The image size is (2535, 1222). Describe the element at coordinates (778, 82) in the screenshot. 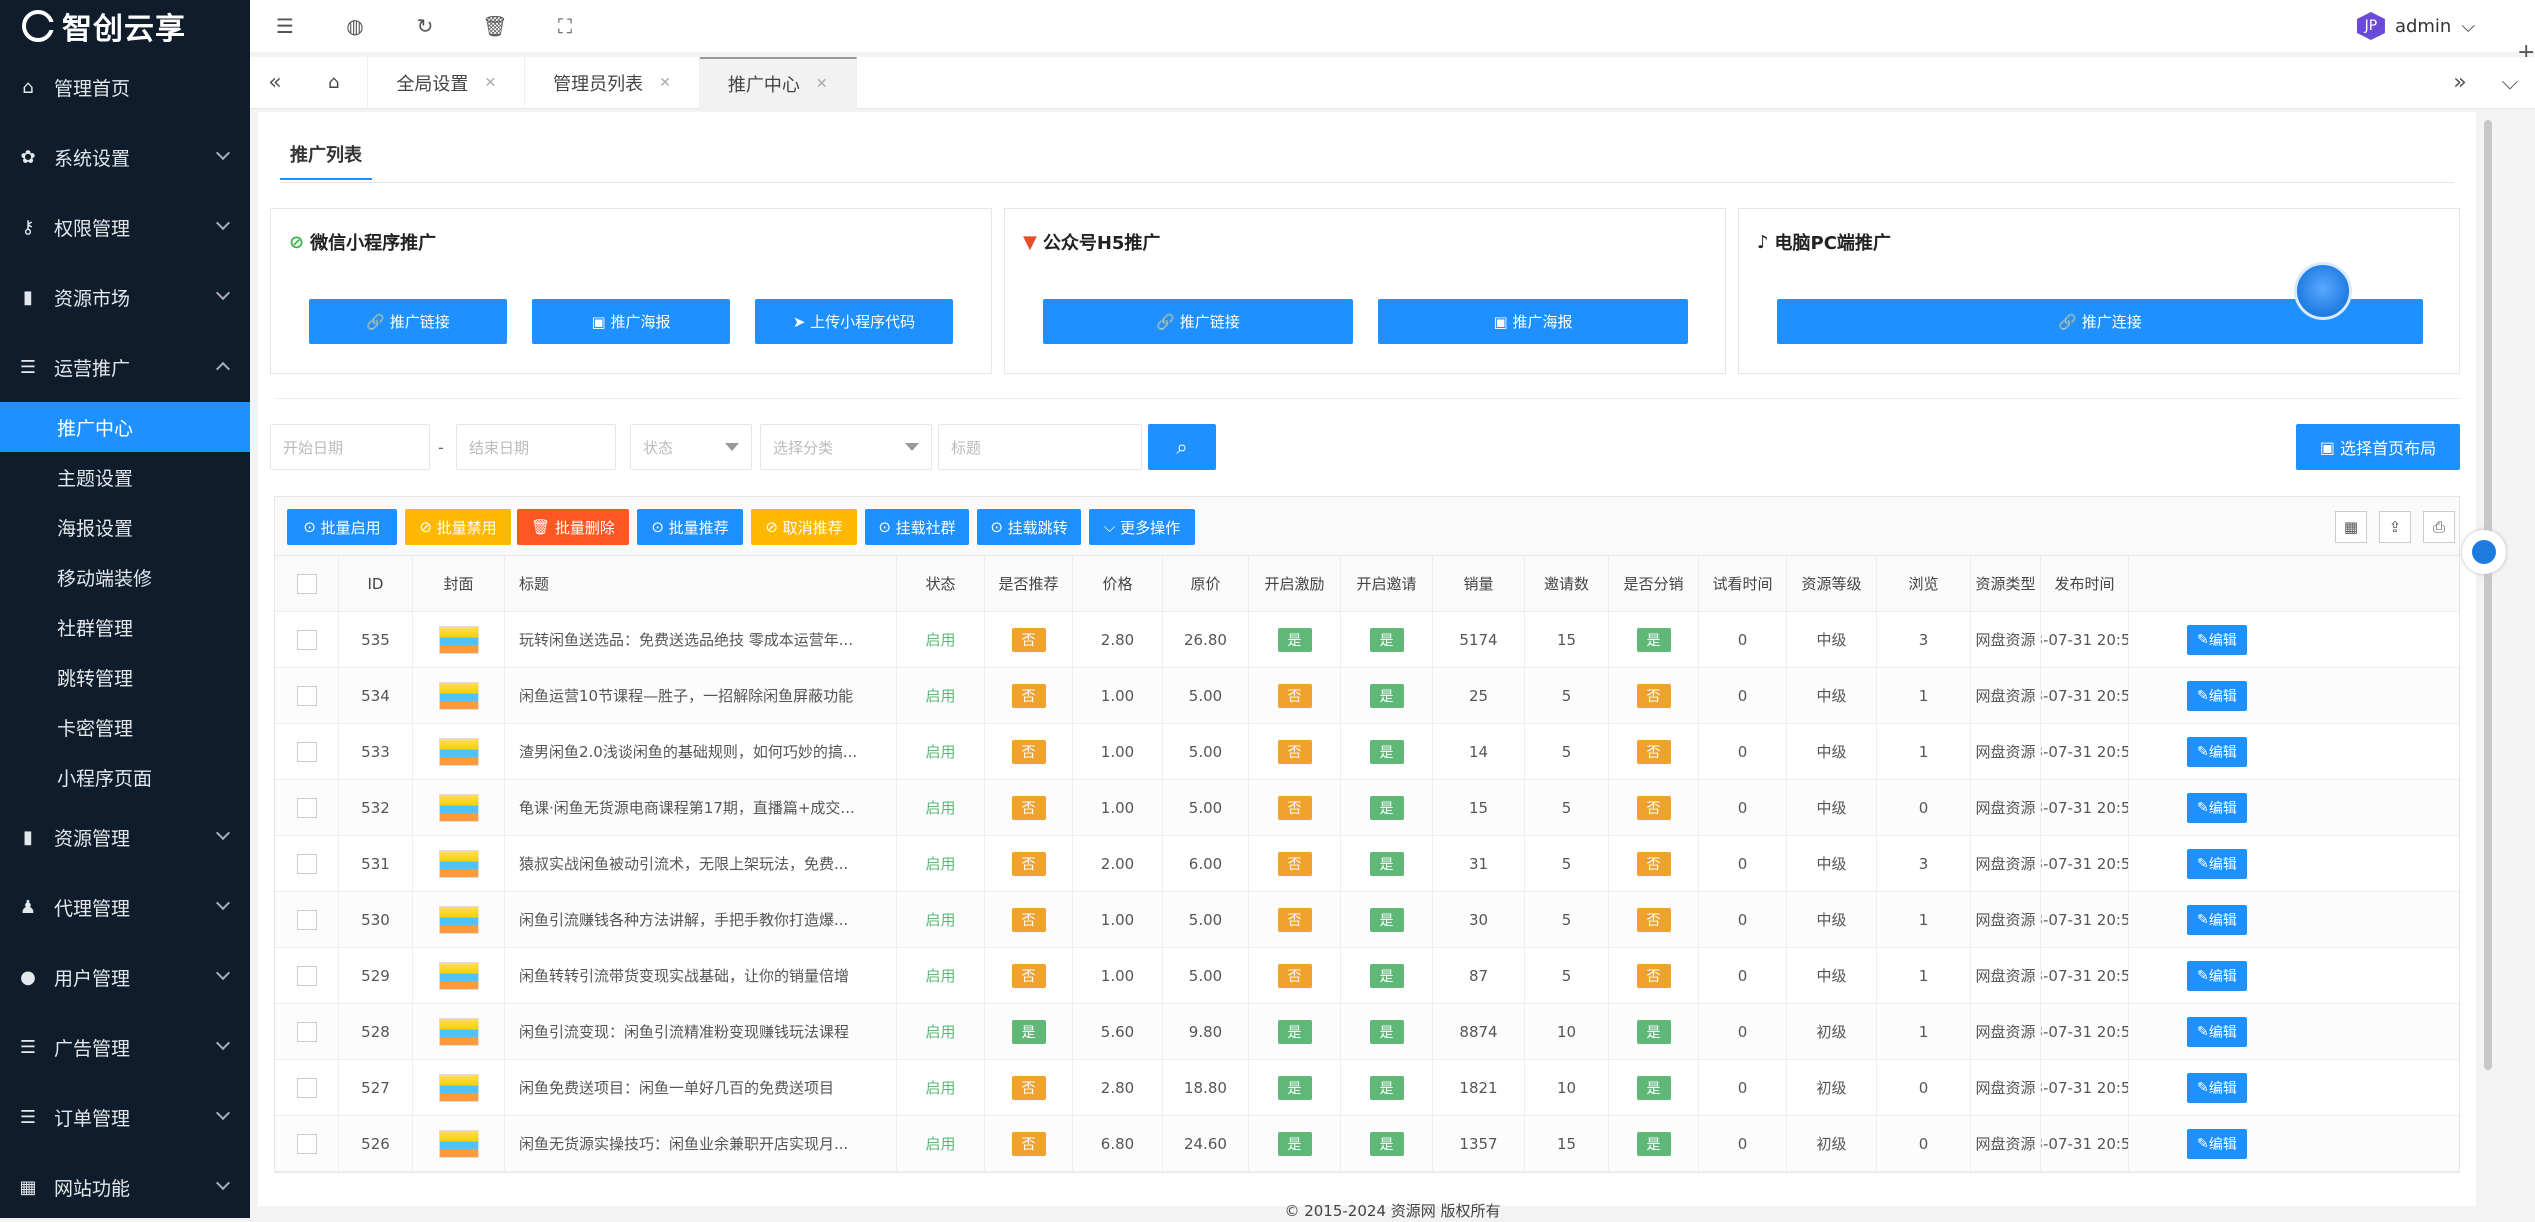

I see `tab-promotion-center: 推广中心 ✕` at that location.